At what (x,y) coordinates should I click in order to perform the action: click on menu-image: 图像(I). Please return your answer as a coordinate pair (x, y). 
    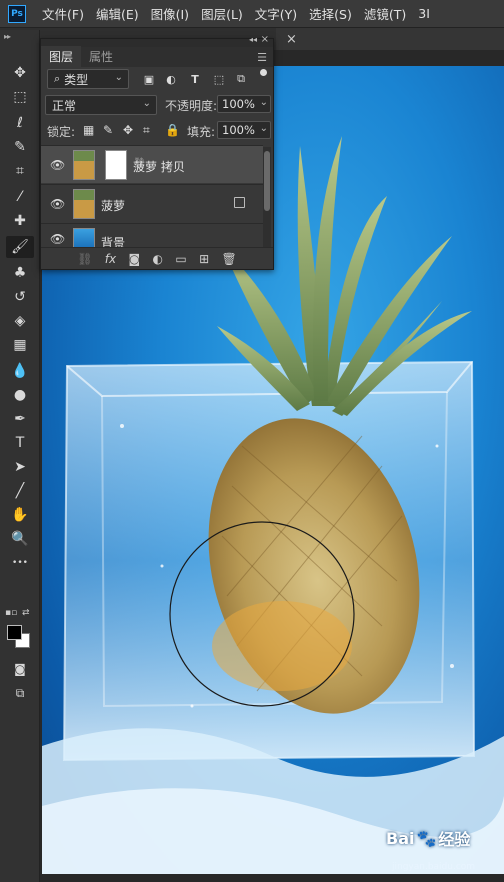
    Looking at the image, I should click on (170, 13).